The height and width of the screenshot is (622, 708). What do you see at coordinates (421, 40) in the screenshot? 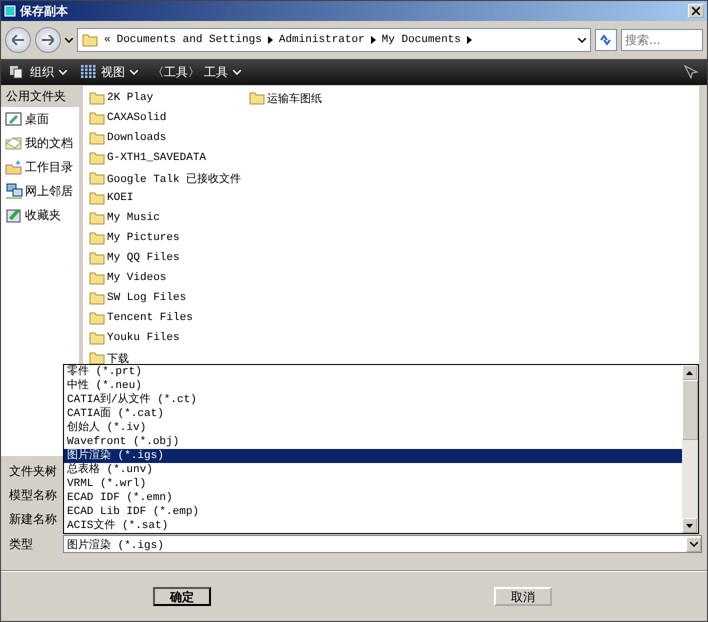
I see `breadcrumb: My Documents` at bounding box center [421, 40].